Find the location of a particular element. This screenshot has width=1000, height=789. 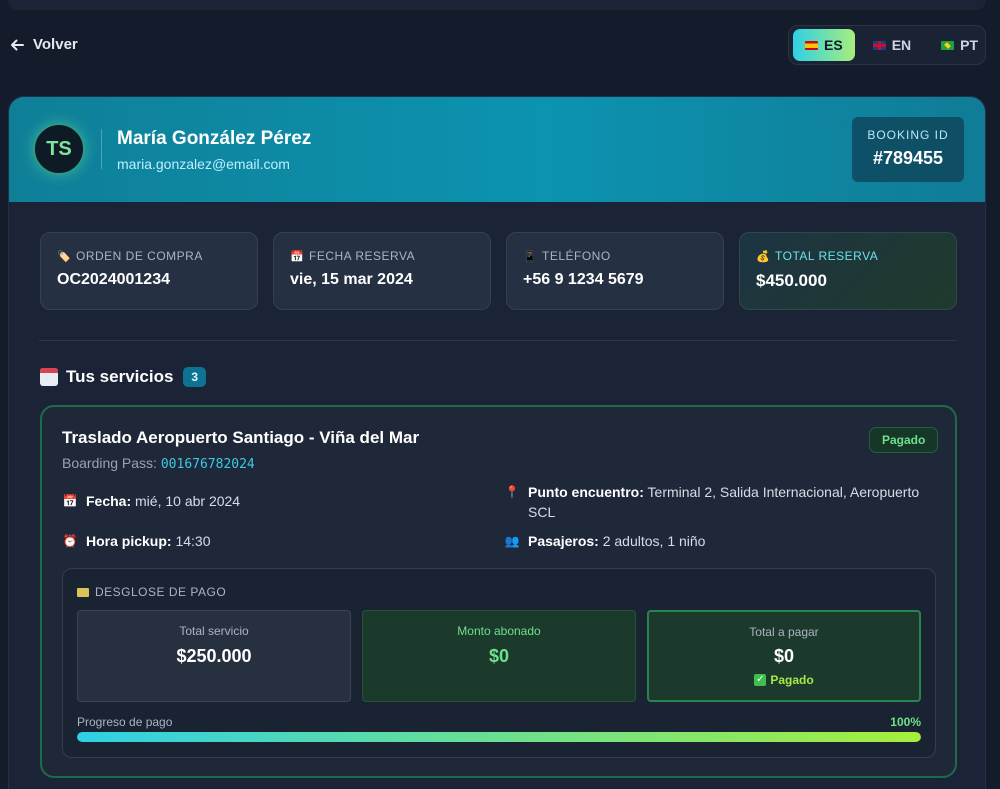

avatar: TS is located at coordinates (59, 149).